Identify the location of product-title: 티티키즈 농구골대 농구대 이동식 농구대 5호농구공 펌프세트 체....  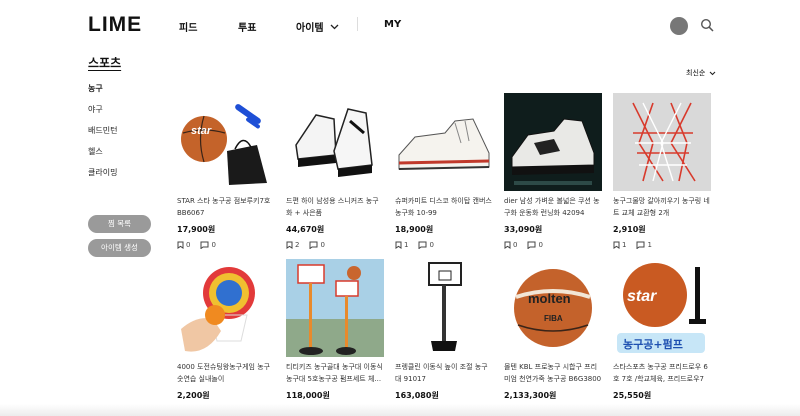
(334, 373).